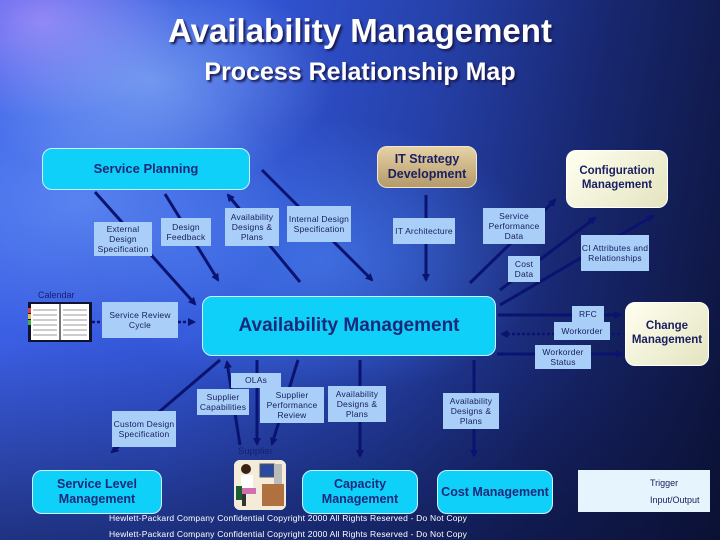 Image resolution: width=720 pixels, height=540 pixels. What do you see at coordinates (252, 227) in the screenshot?
I see `label-avail-designs-plans-top: Availability Designs & Plans` at bounding box center [252, 227].